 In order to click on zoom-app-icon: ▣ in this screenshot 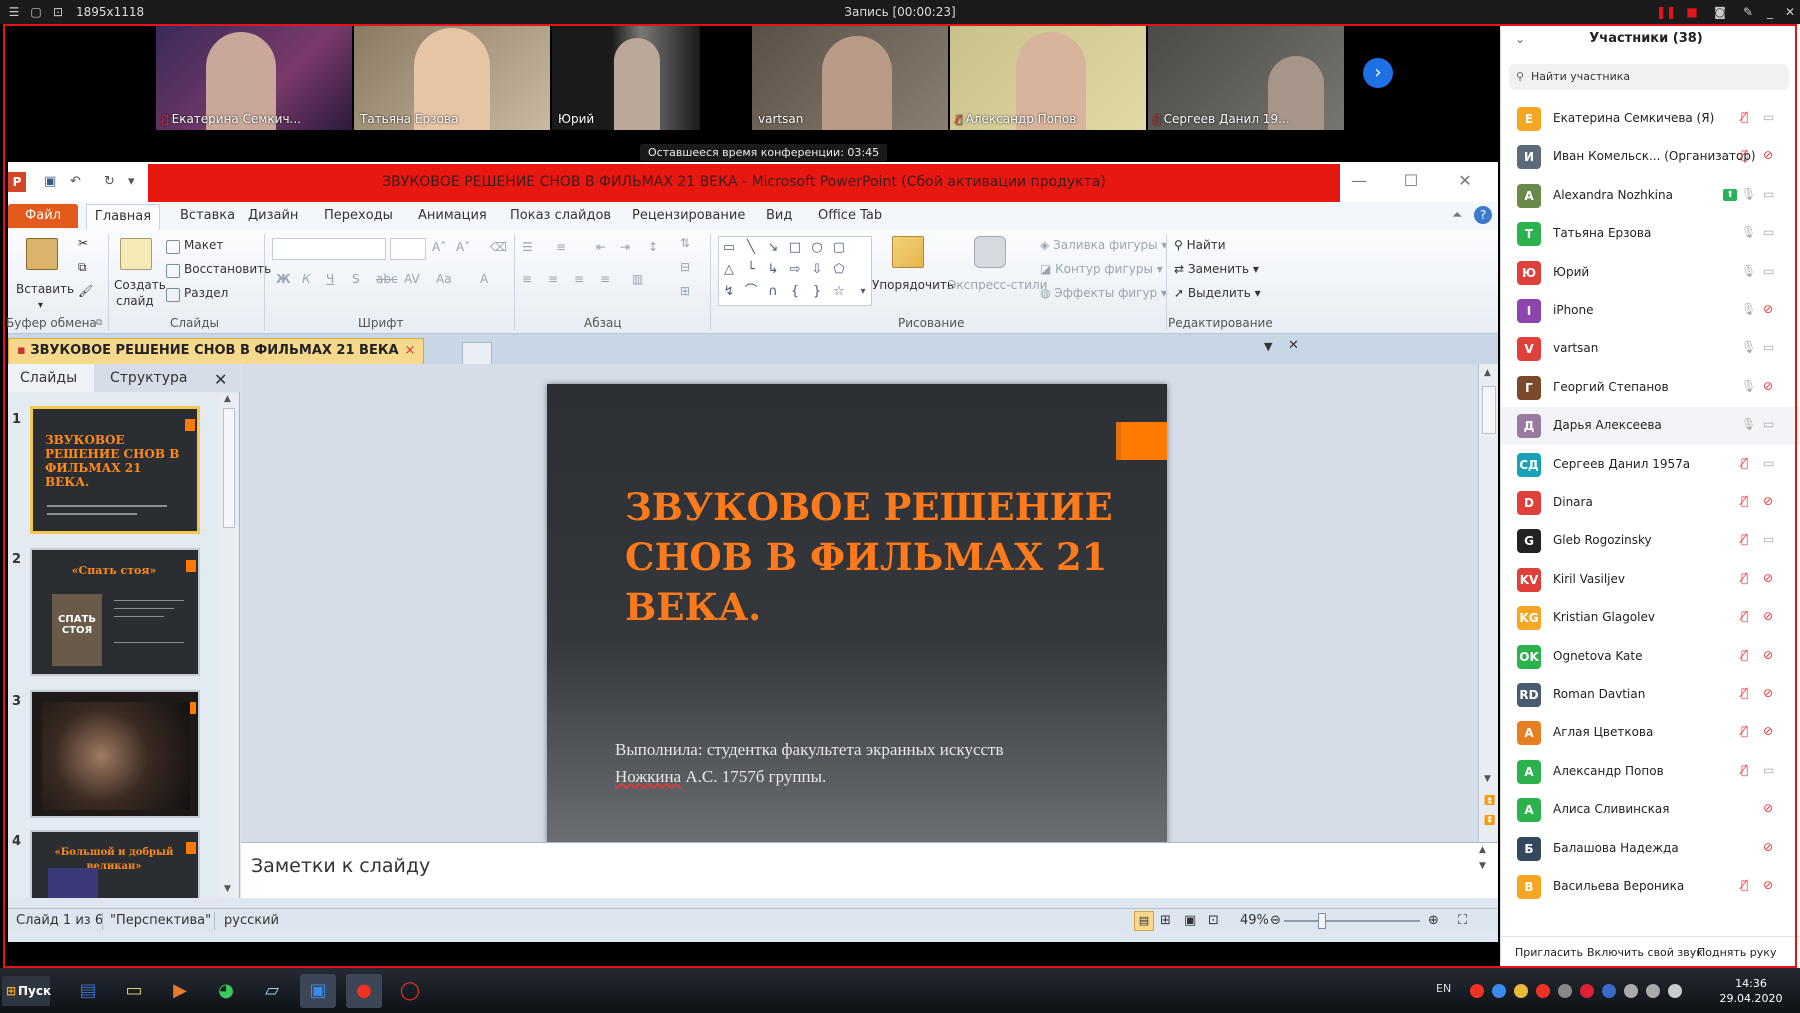, I will do `click(318, 991)`.